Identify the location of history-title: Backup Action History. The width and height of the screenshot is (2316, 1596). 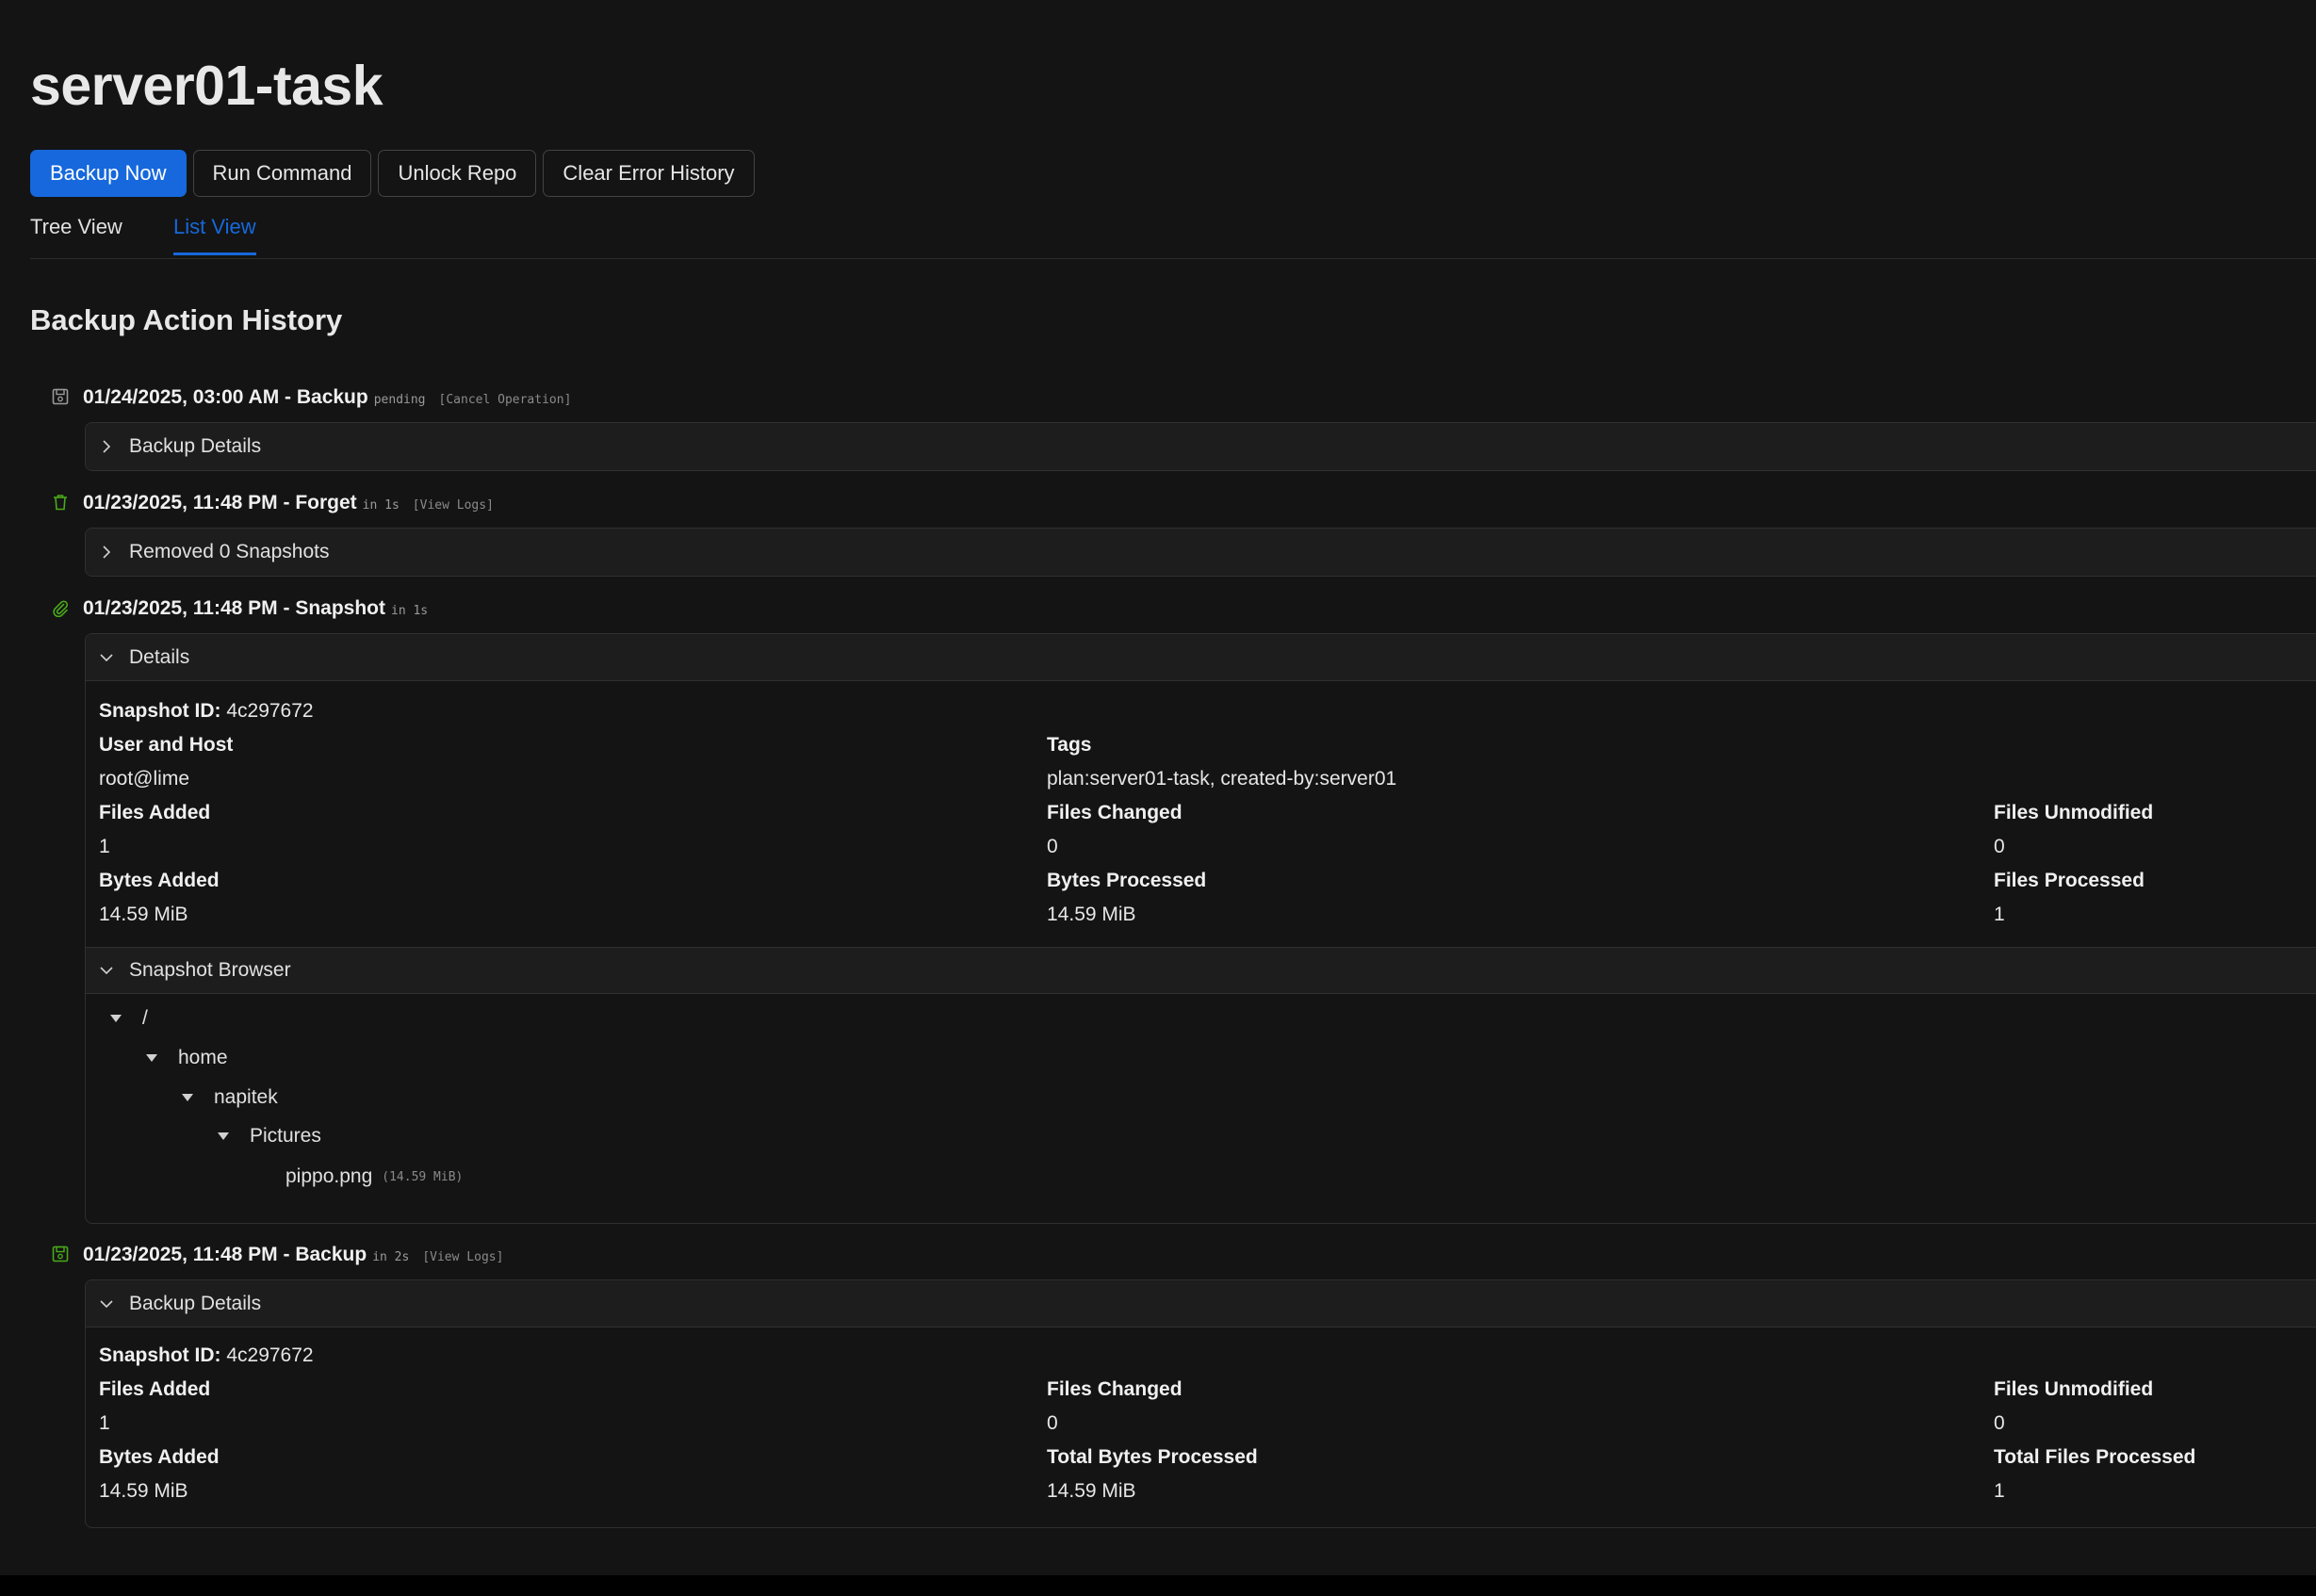
(187, 319).